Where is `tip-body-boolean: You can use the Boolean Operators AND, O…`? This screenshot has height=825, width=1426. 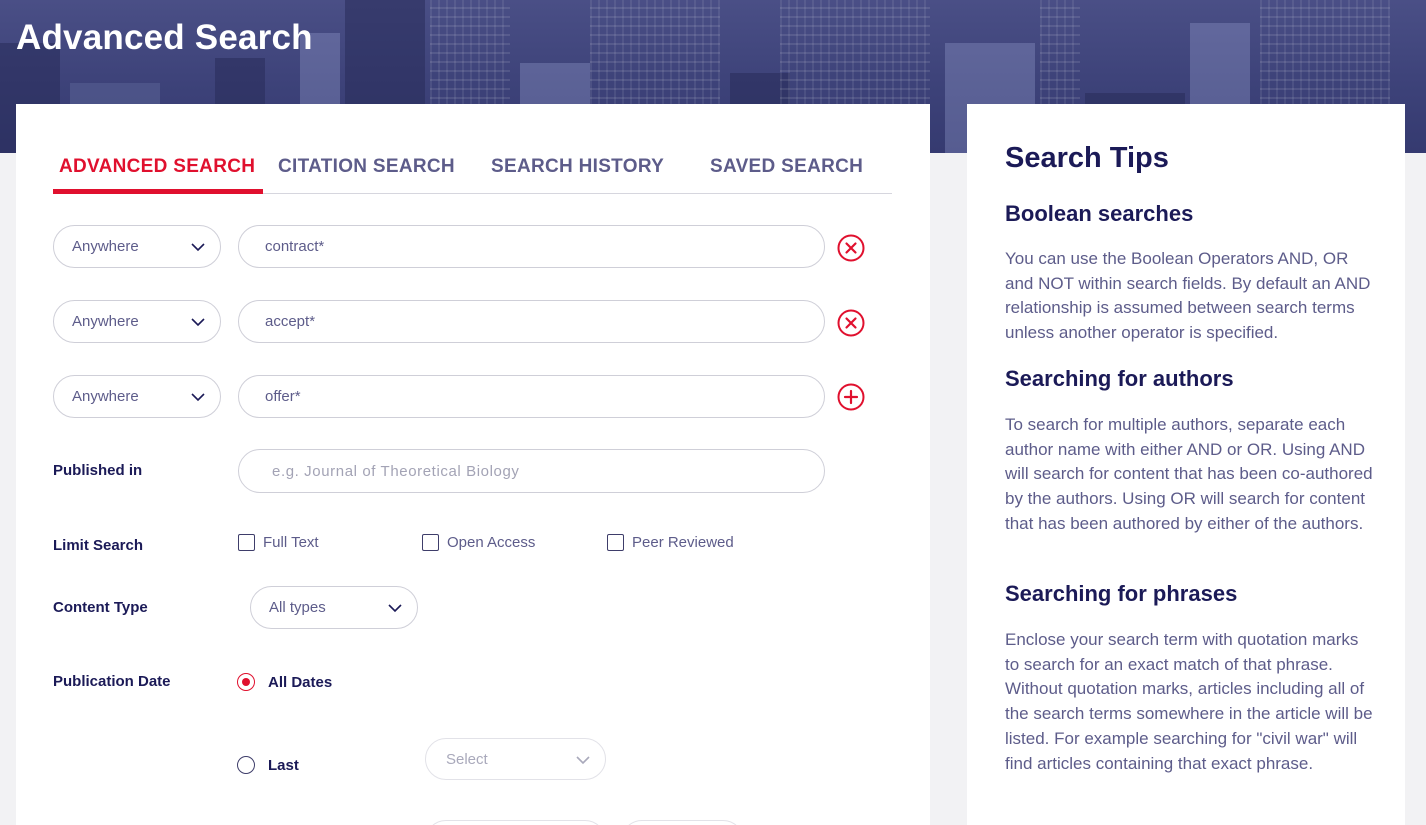 tip-body-boolean: You can use the Boolean Operators AND, O… is located at coordinates (1188, 296).